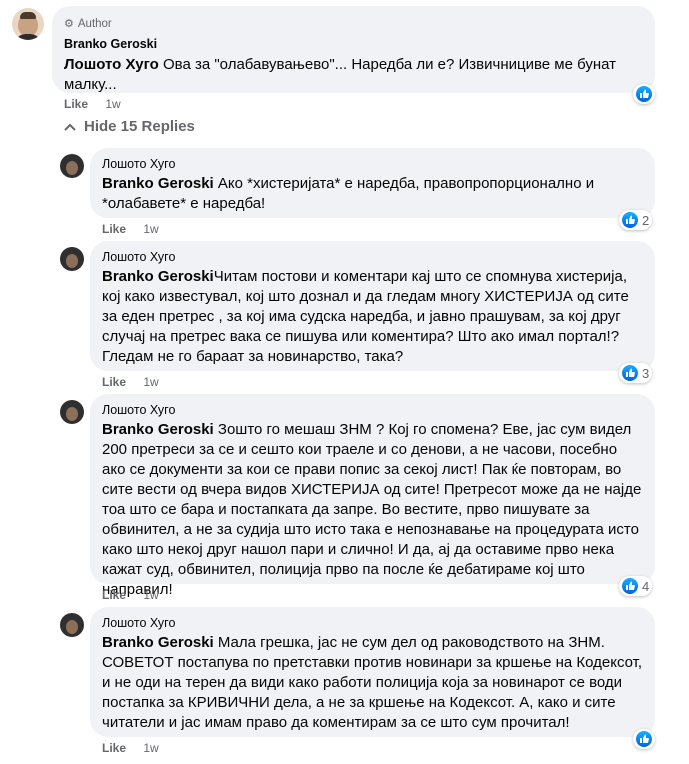  I want to click on author-badge-label: Author, so click(94, 24).